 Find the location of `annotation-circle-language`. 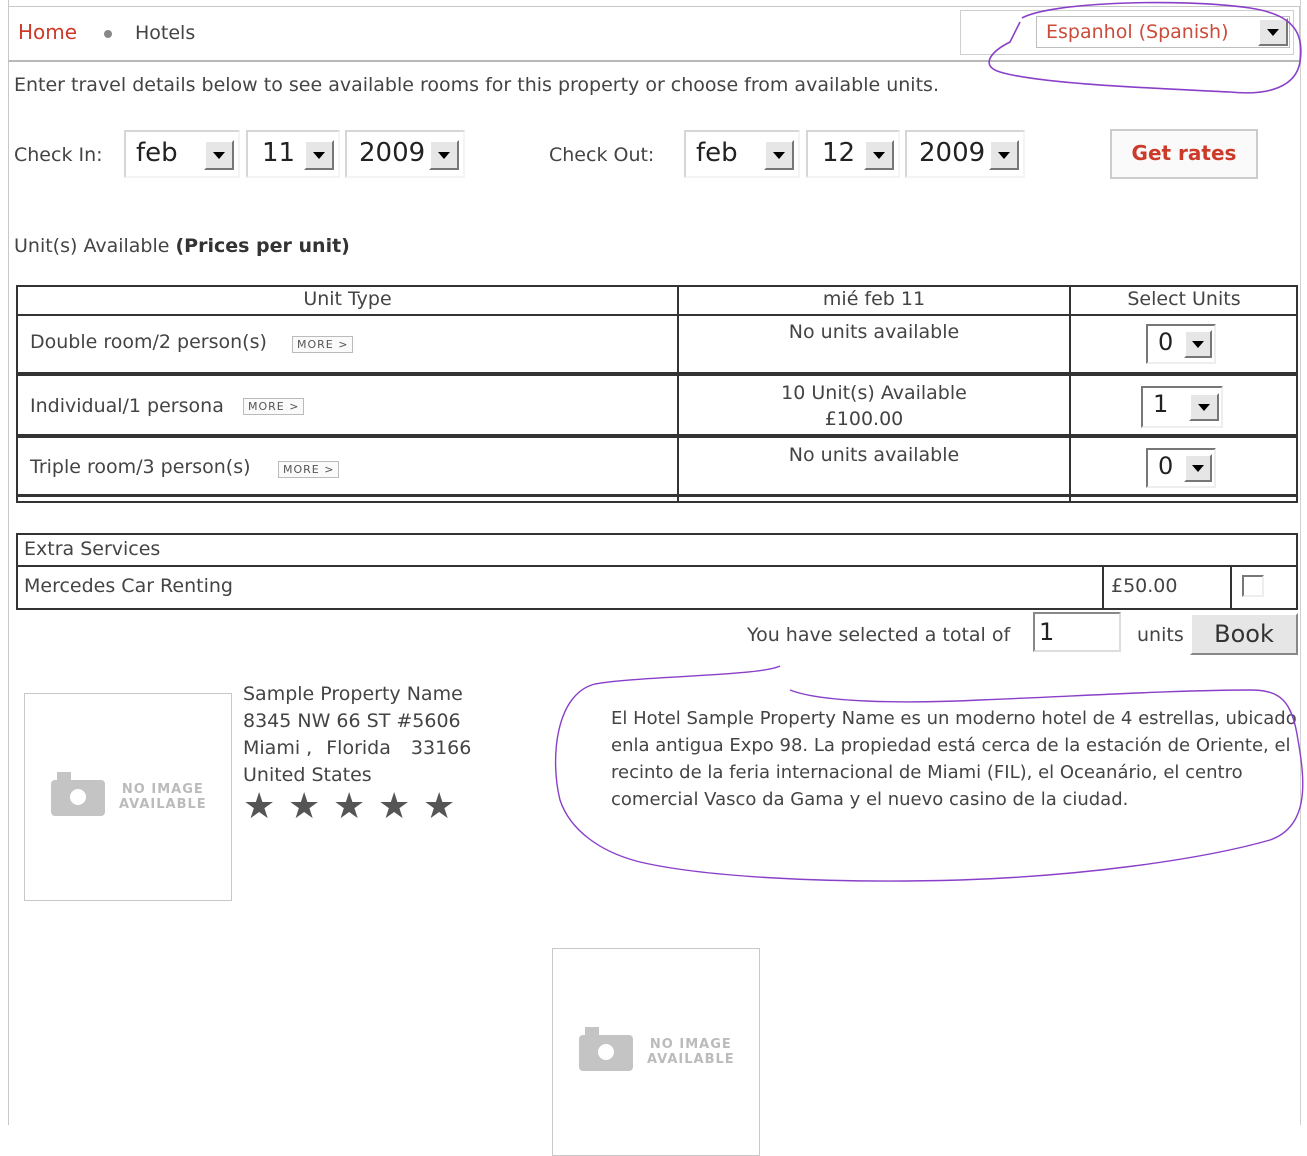

annotation-circle-language is located at coordinates (1145, 47).